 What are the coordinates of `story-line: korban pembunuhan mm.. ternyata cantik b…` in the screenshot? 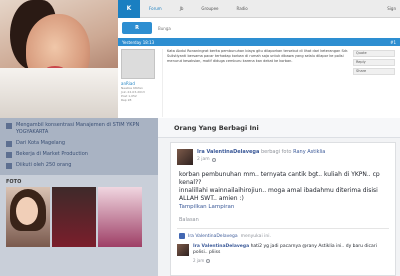 It's located at (279, 178).